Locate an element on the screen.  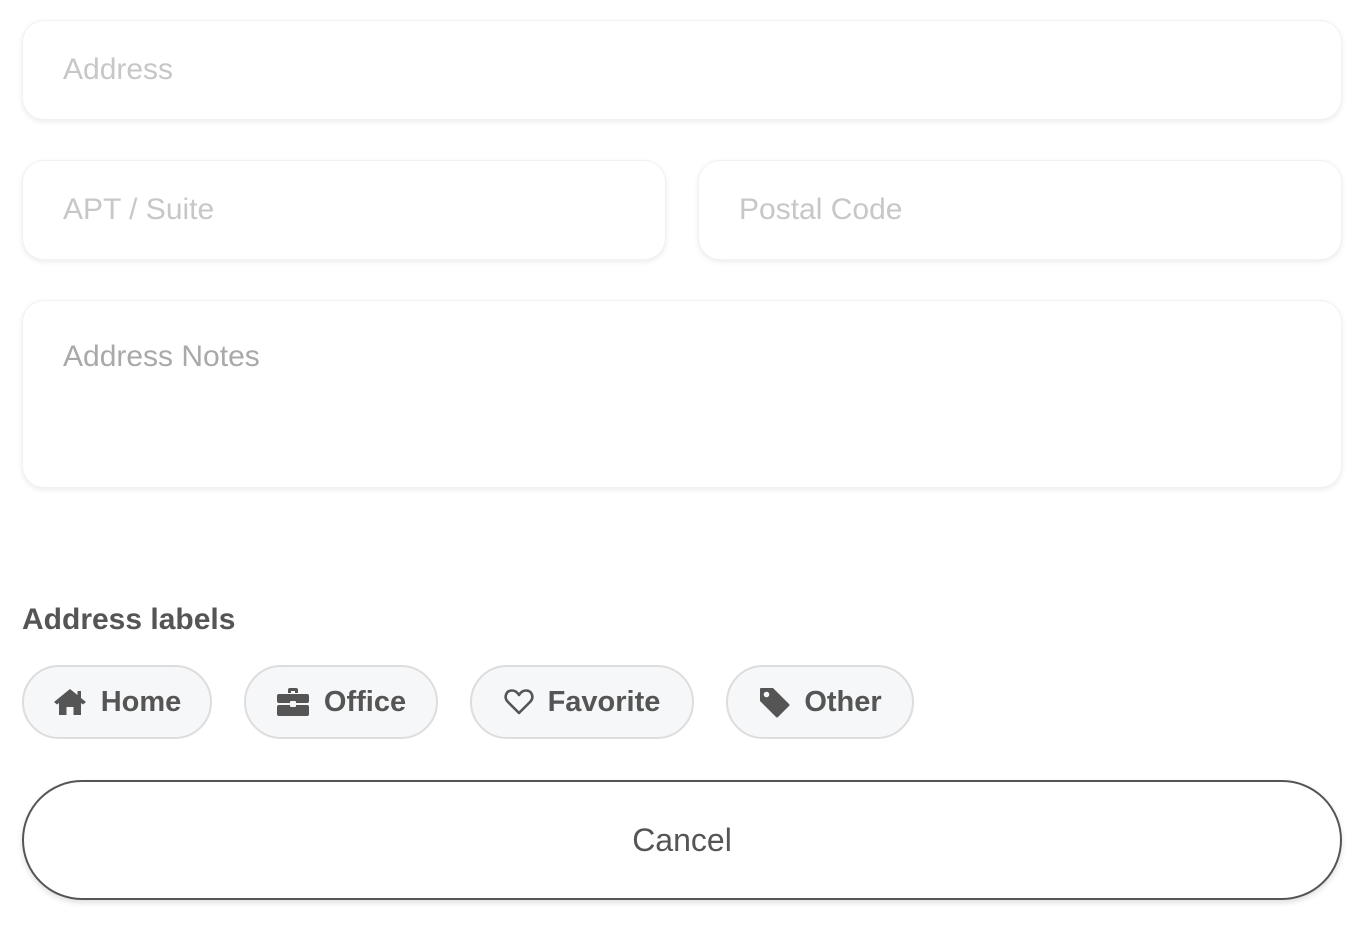
label-chip-other: Other is located at coordinates (820, 702).